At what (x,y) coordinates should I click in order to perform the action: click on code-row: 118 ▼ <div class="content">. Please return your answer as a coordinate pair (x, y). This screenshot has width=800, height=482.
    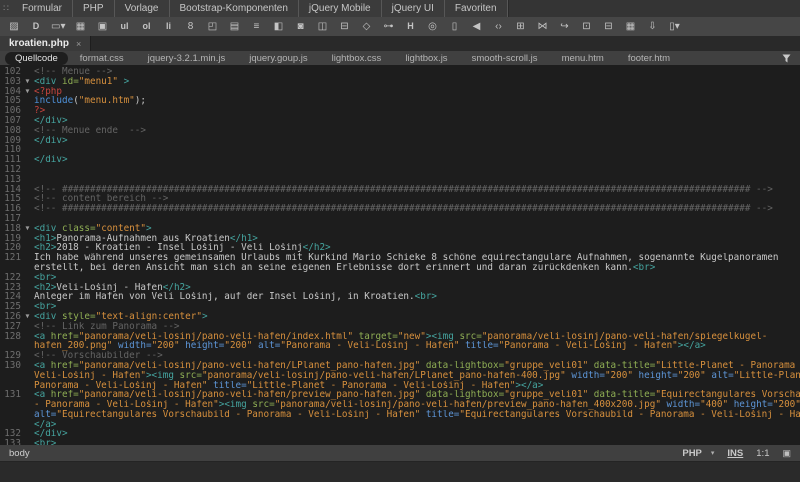
    Looking at the image, I should click on (400, 228).